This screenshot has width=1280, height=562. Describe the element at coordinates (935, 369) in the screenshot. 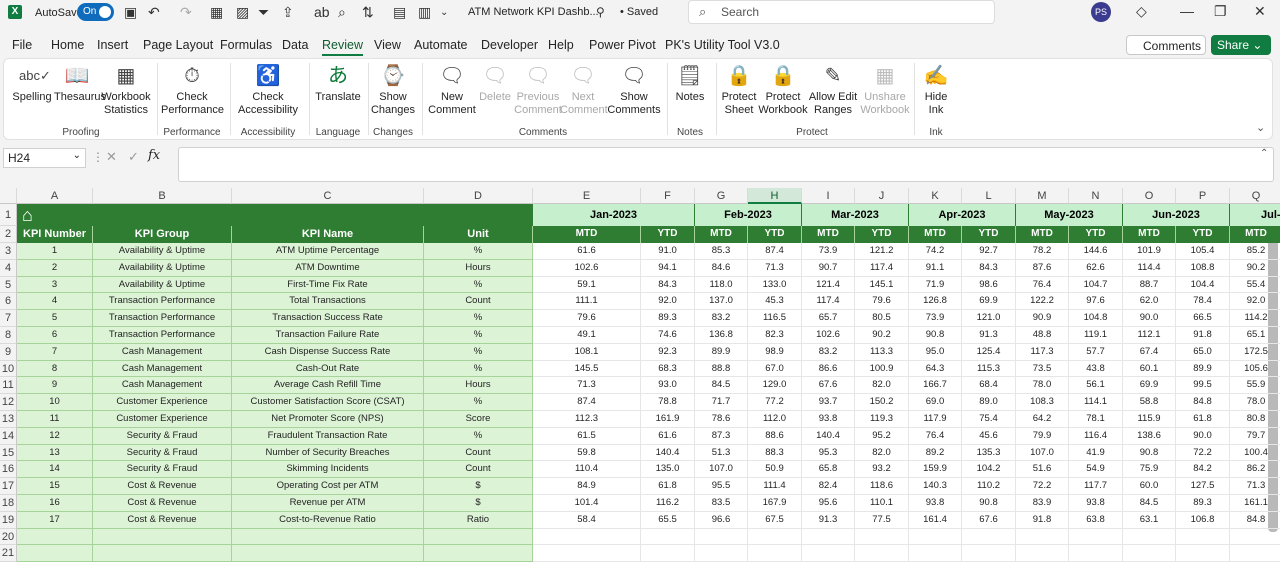

I see `cell-value: 64.3` at that location.